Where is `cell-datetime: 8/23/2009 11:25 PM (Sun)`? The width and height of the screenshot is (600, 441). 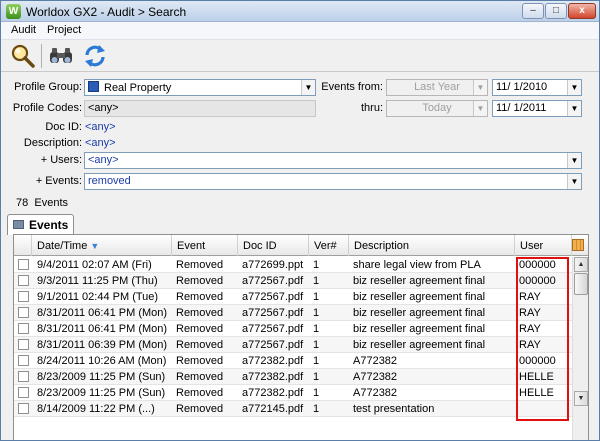
cell-datetime: 8/23/2009 11:25 PM (Sun) is located at coordinates (101, 377).